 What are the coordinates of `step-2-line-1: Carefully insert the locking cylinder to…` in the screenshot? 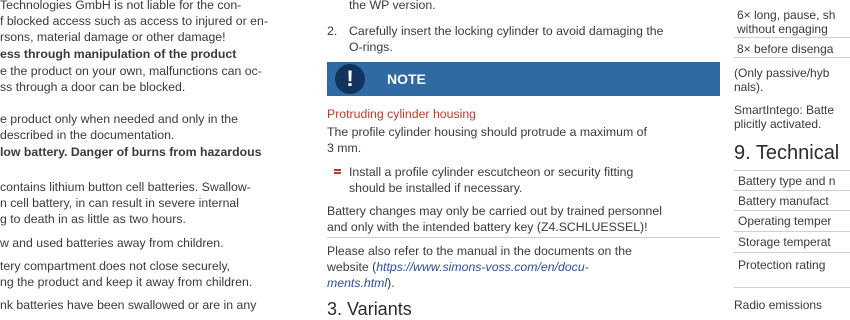 It's located at (506, 31).